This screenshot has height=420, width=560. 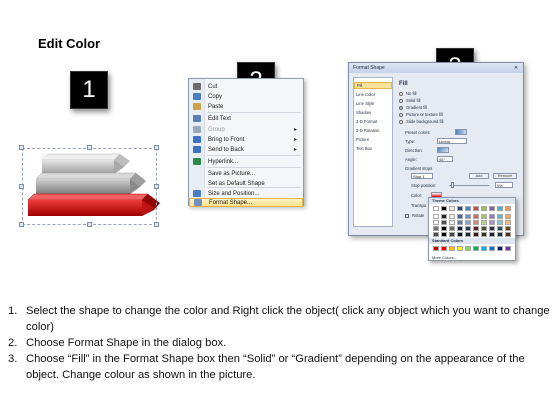 What do you see at coordinates (422, 176) in the screenshot?
I see `stop-select: Stop 1` at bounding box center [422, 176].